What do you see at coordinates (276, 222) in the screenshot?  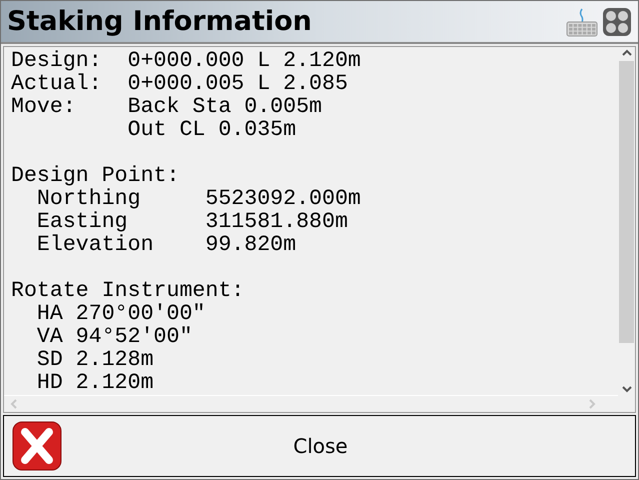 I see `field-value: 311581.880m` at bounding box center [276, 222].